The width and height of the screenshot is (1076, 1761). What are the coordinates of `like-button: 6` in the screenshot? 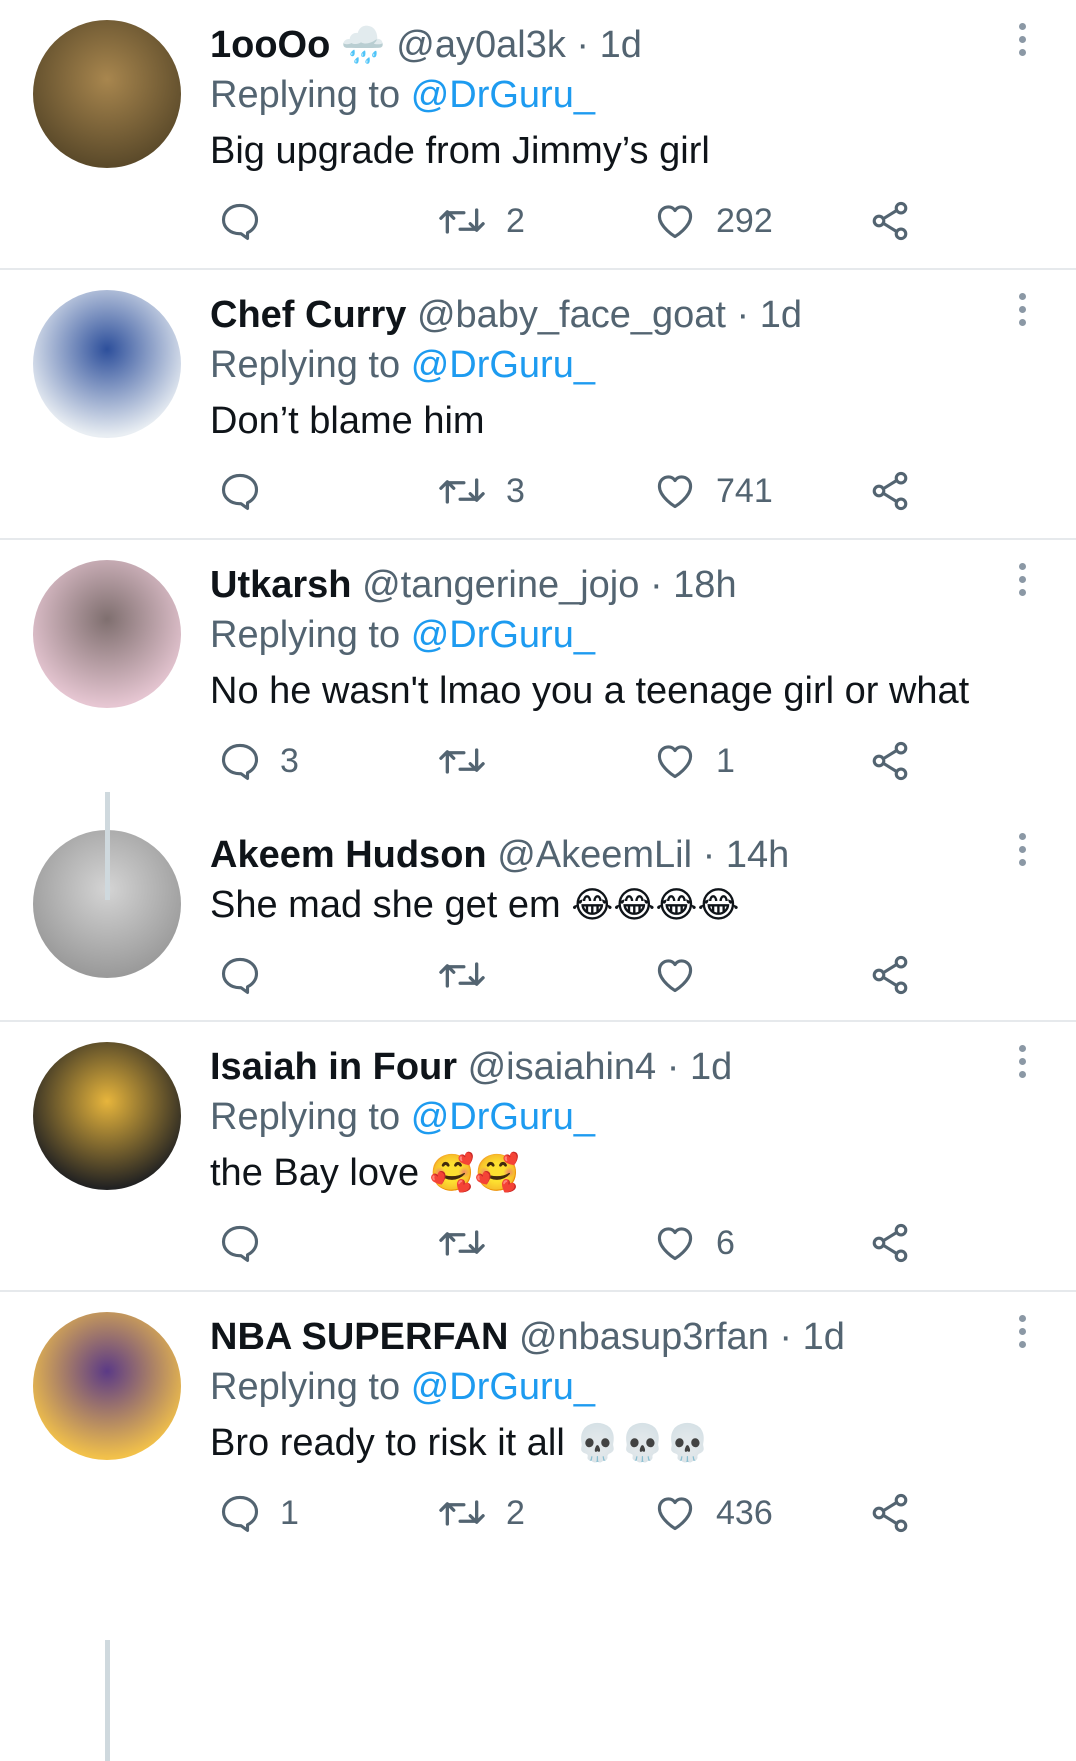 It's located at (693, 1243).